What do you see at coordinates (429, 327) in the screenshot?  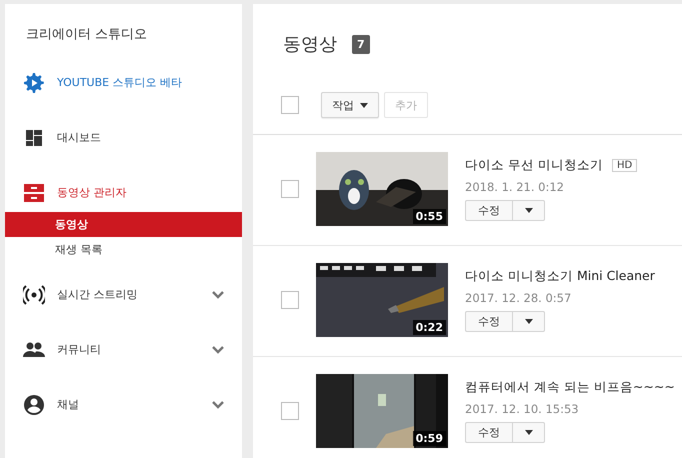 I see `duration-label: 0:22` at bounding box center [429, 327].